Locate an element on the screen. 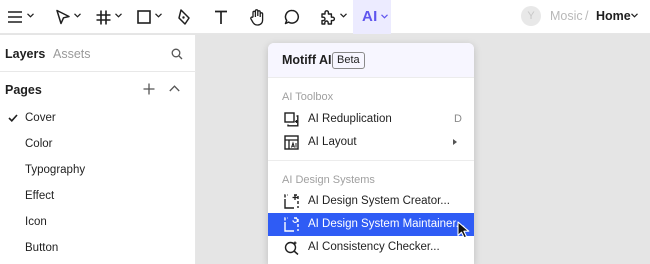 Image resolution: width=650 pixels, height=264 pixels. page-item-color: Color is located at coordinates (38, 144).